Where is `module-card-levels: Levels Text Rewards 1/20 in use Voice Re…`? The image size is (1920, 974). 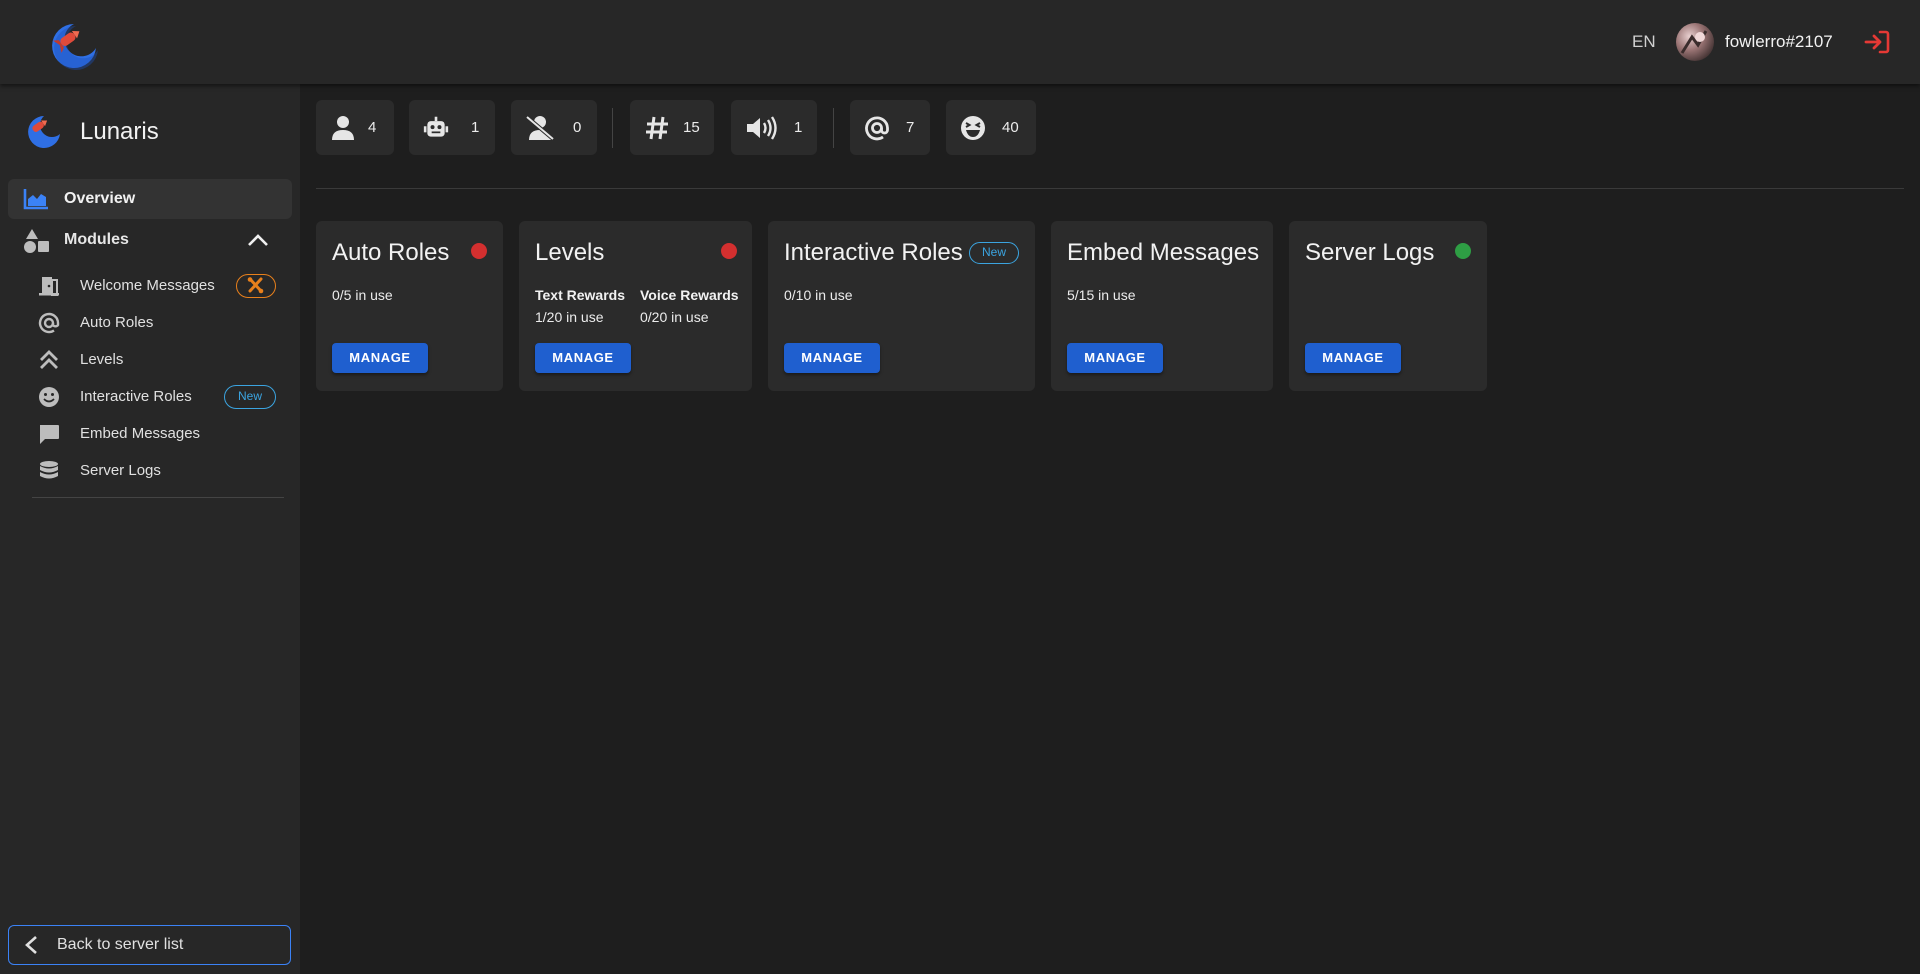
module-card-levels: Levels Text Rewards 1/20 in use Voice Re… is located at coordinates (635, 306).